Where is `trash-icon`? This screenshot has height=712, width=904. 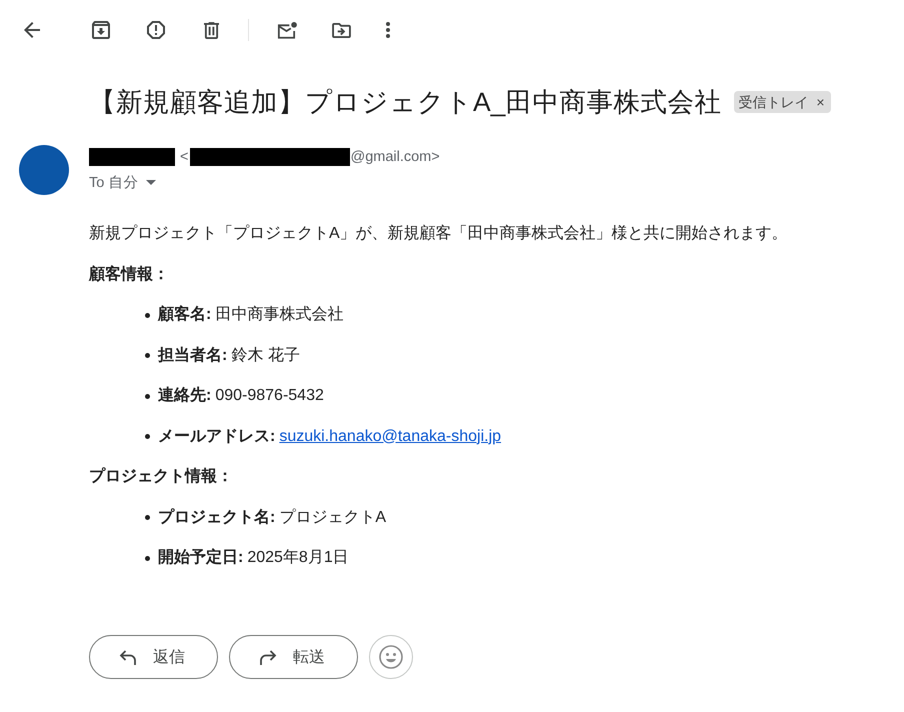
trash-icon is located at coordinates (211, 30).